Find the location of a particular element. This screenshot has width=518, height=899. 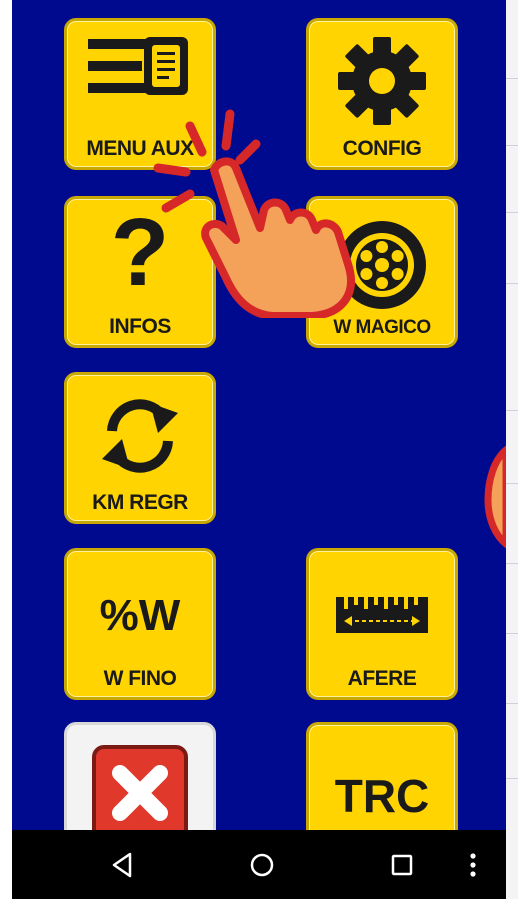

infos-button: ? INFOS is located at coordinates (140, 272).